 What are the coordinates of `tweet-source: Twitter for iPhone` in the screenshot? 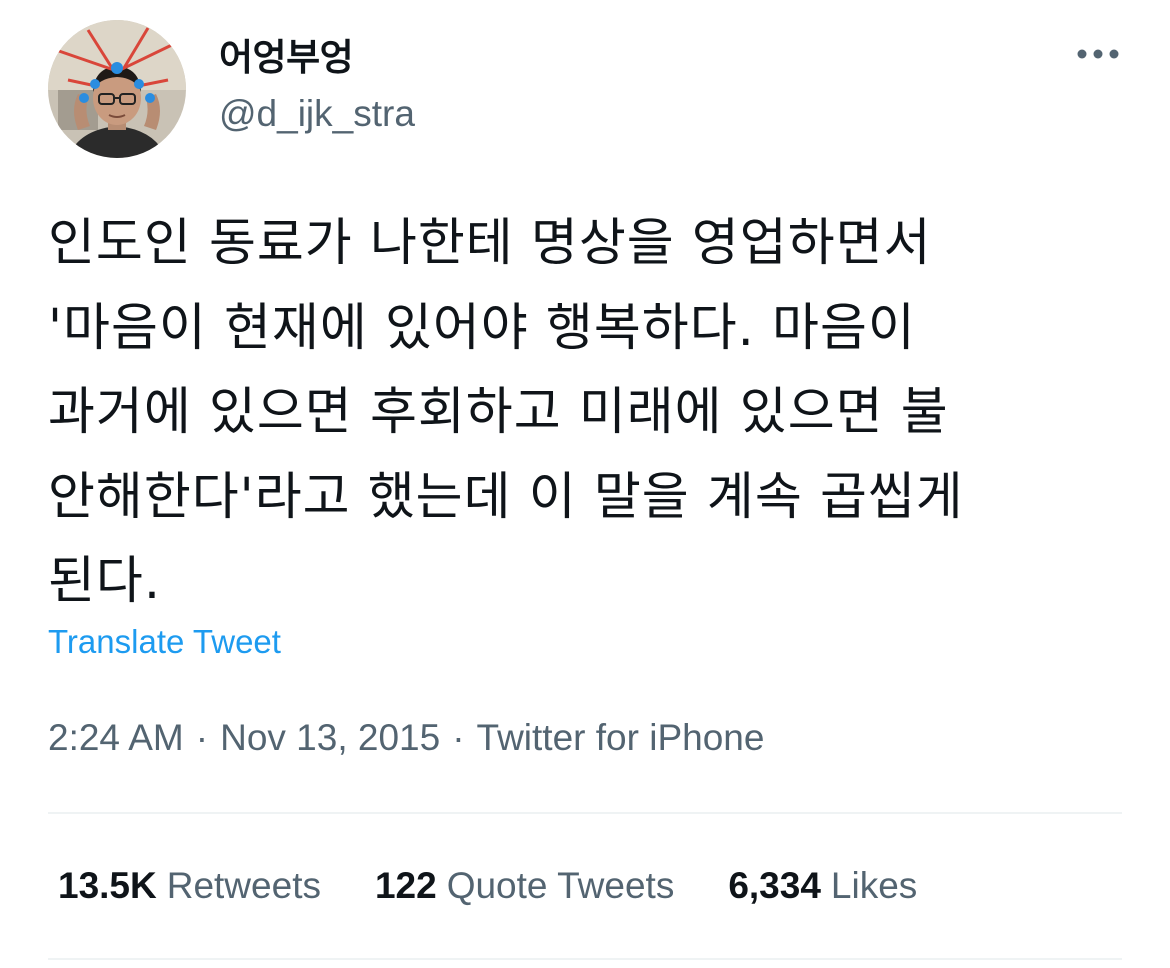 It's located at (621, 737).